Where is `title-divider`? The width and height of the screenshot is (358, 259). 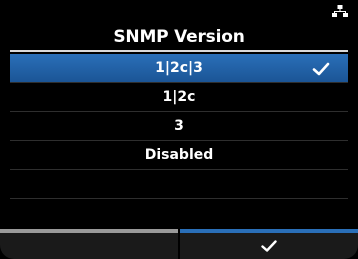
title-divider is located at coordinates (179, 51).